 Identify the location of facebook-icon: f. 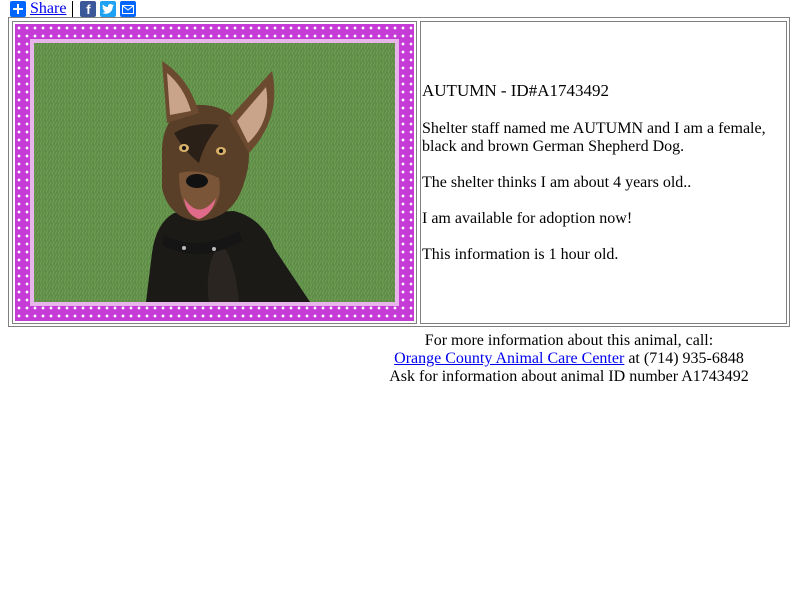
(88, 9).